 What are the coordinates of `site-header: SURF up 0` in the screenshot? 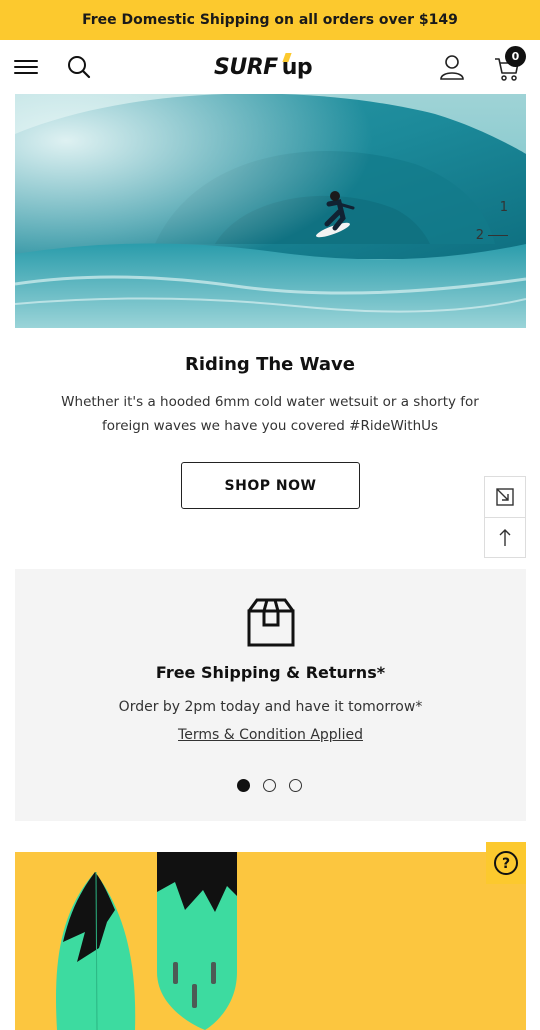 It's located at (270, 67).